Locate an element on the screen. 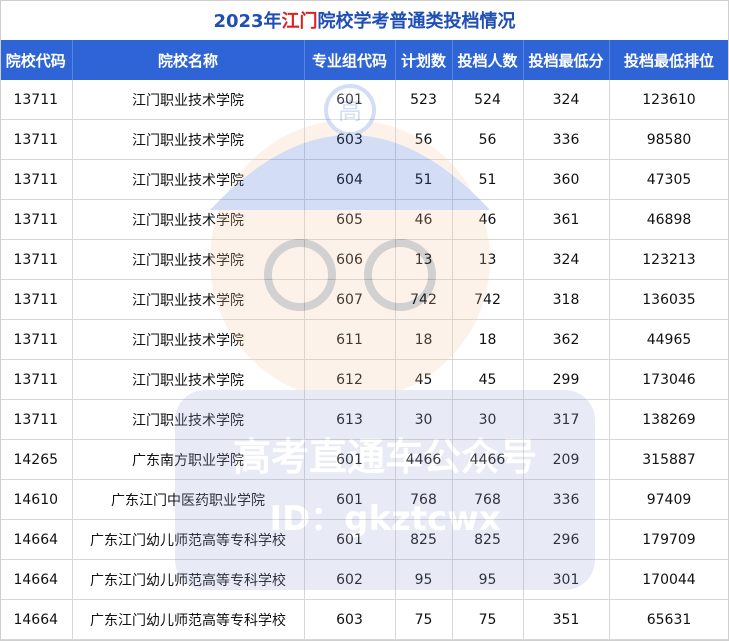 Image resolution: width=729 pixels, height=641 pixels. table-cell: 612 is located at coordinates (350, 379).